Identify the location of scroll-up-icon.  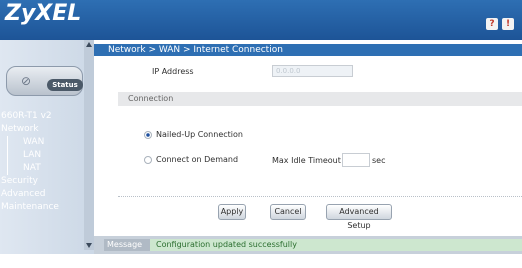
(89, 44).